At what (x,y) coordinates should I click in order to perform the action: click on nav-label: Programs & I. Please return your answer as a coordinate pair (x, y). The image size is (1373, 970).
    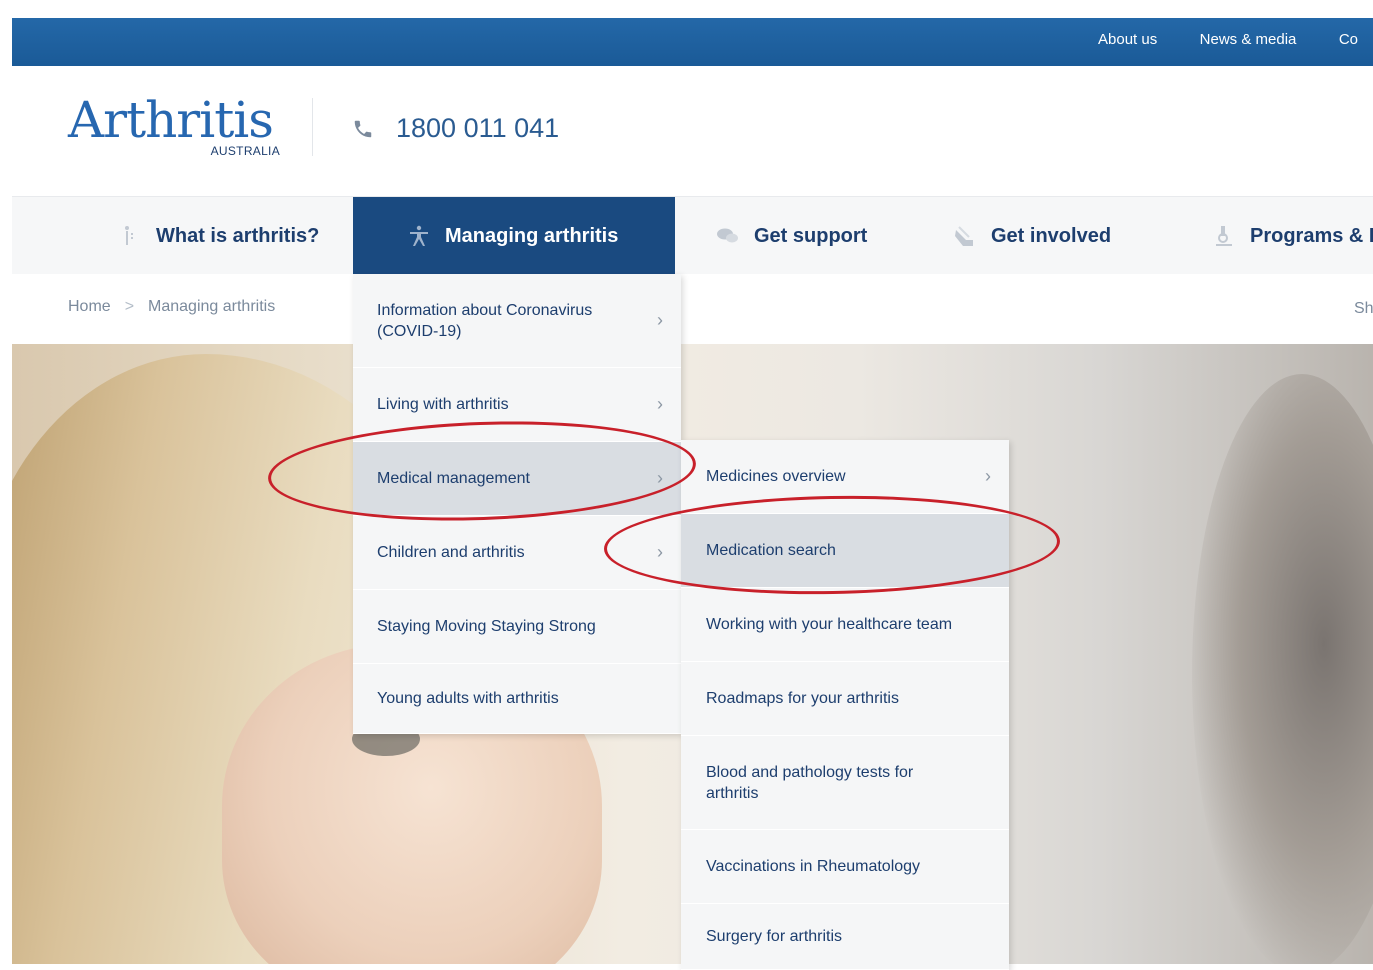
    Looking at the image, I should click on (1311, 235).